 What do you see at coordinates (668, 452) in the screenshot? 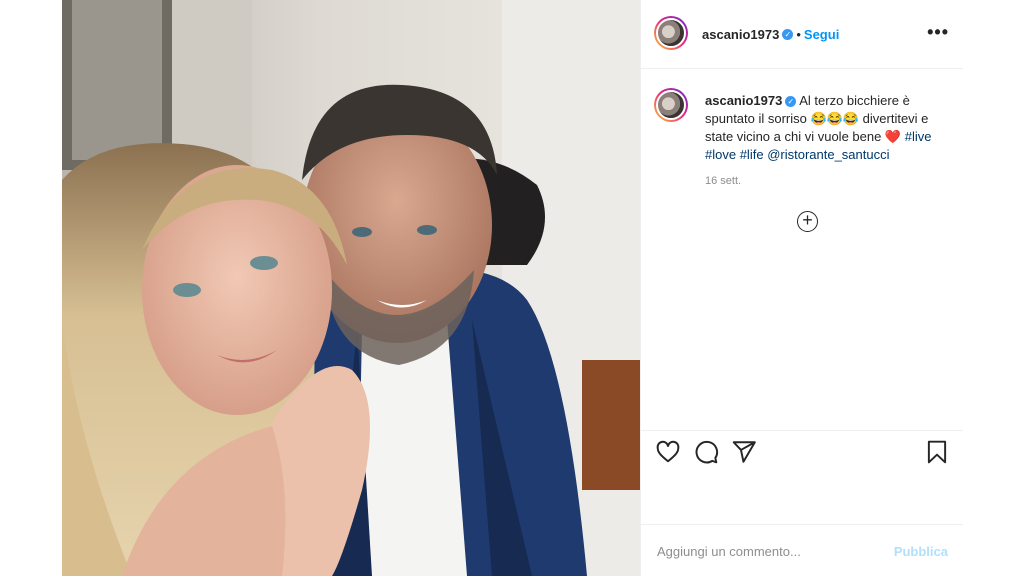
I see `heart-icon` at bounding box center [668, 452].